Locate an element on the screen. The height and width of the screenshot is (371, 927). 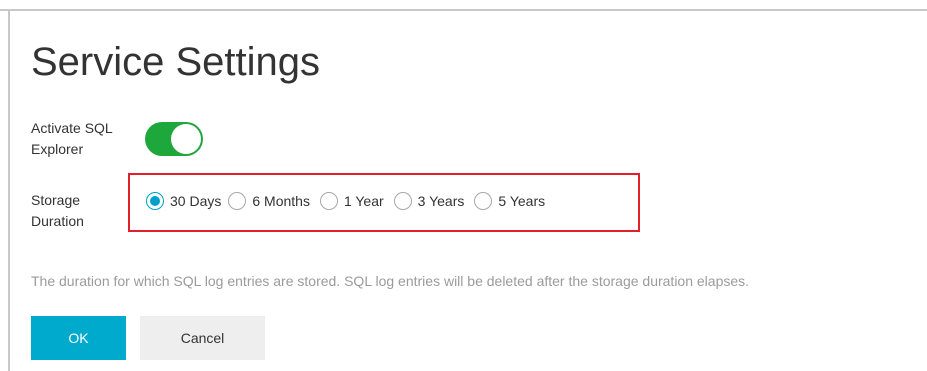
radio-option-3-years: 3 Years is located at coordinates (429, 201).